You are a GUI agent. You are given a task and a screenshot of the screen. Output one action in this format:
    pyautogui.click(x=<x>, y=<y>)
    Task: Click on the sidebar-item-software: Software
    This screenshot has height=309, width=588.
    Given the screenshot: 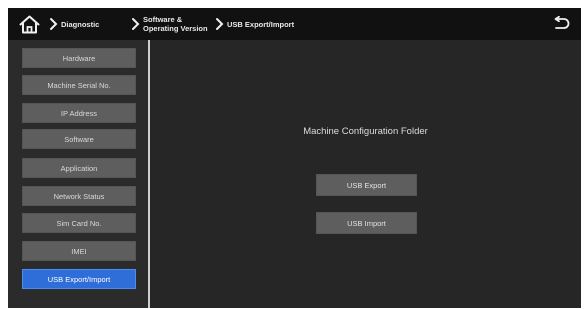 What is the action you would take?
    pyautogui.click(x=79, y=139)
    